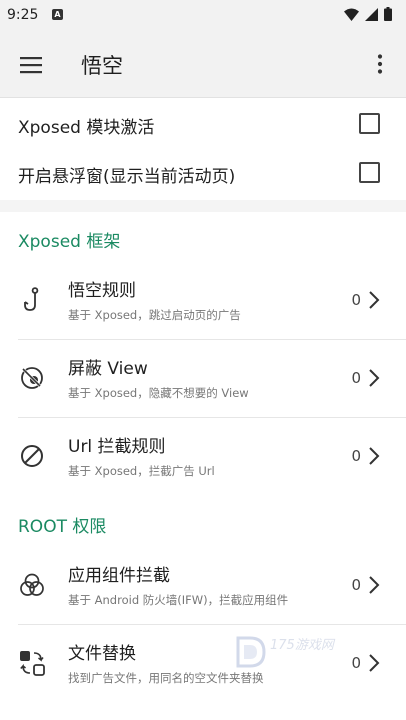  Describe the element at coordinates (32, 584) in the screenshot. I see `components-icon` at that location.